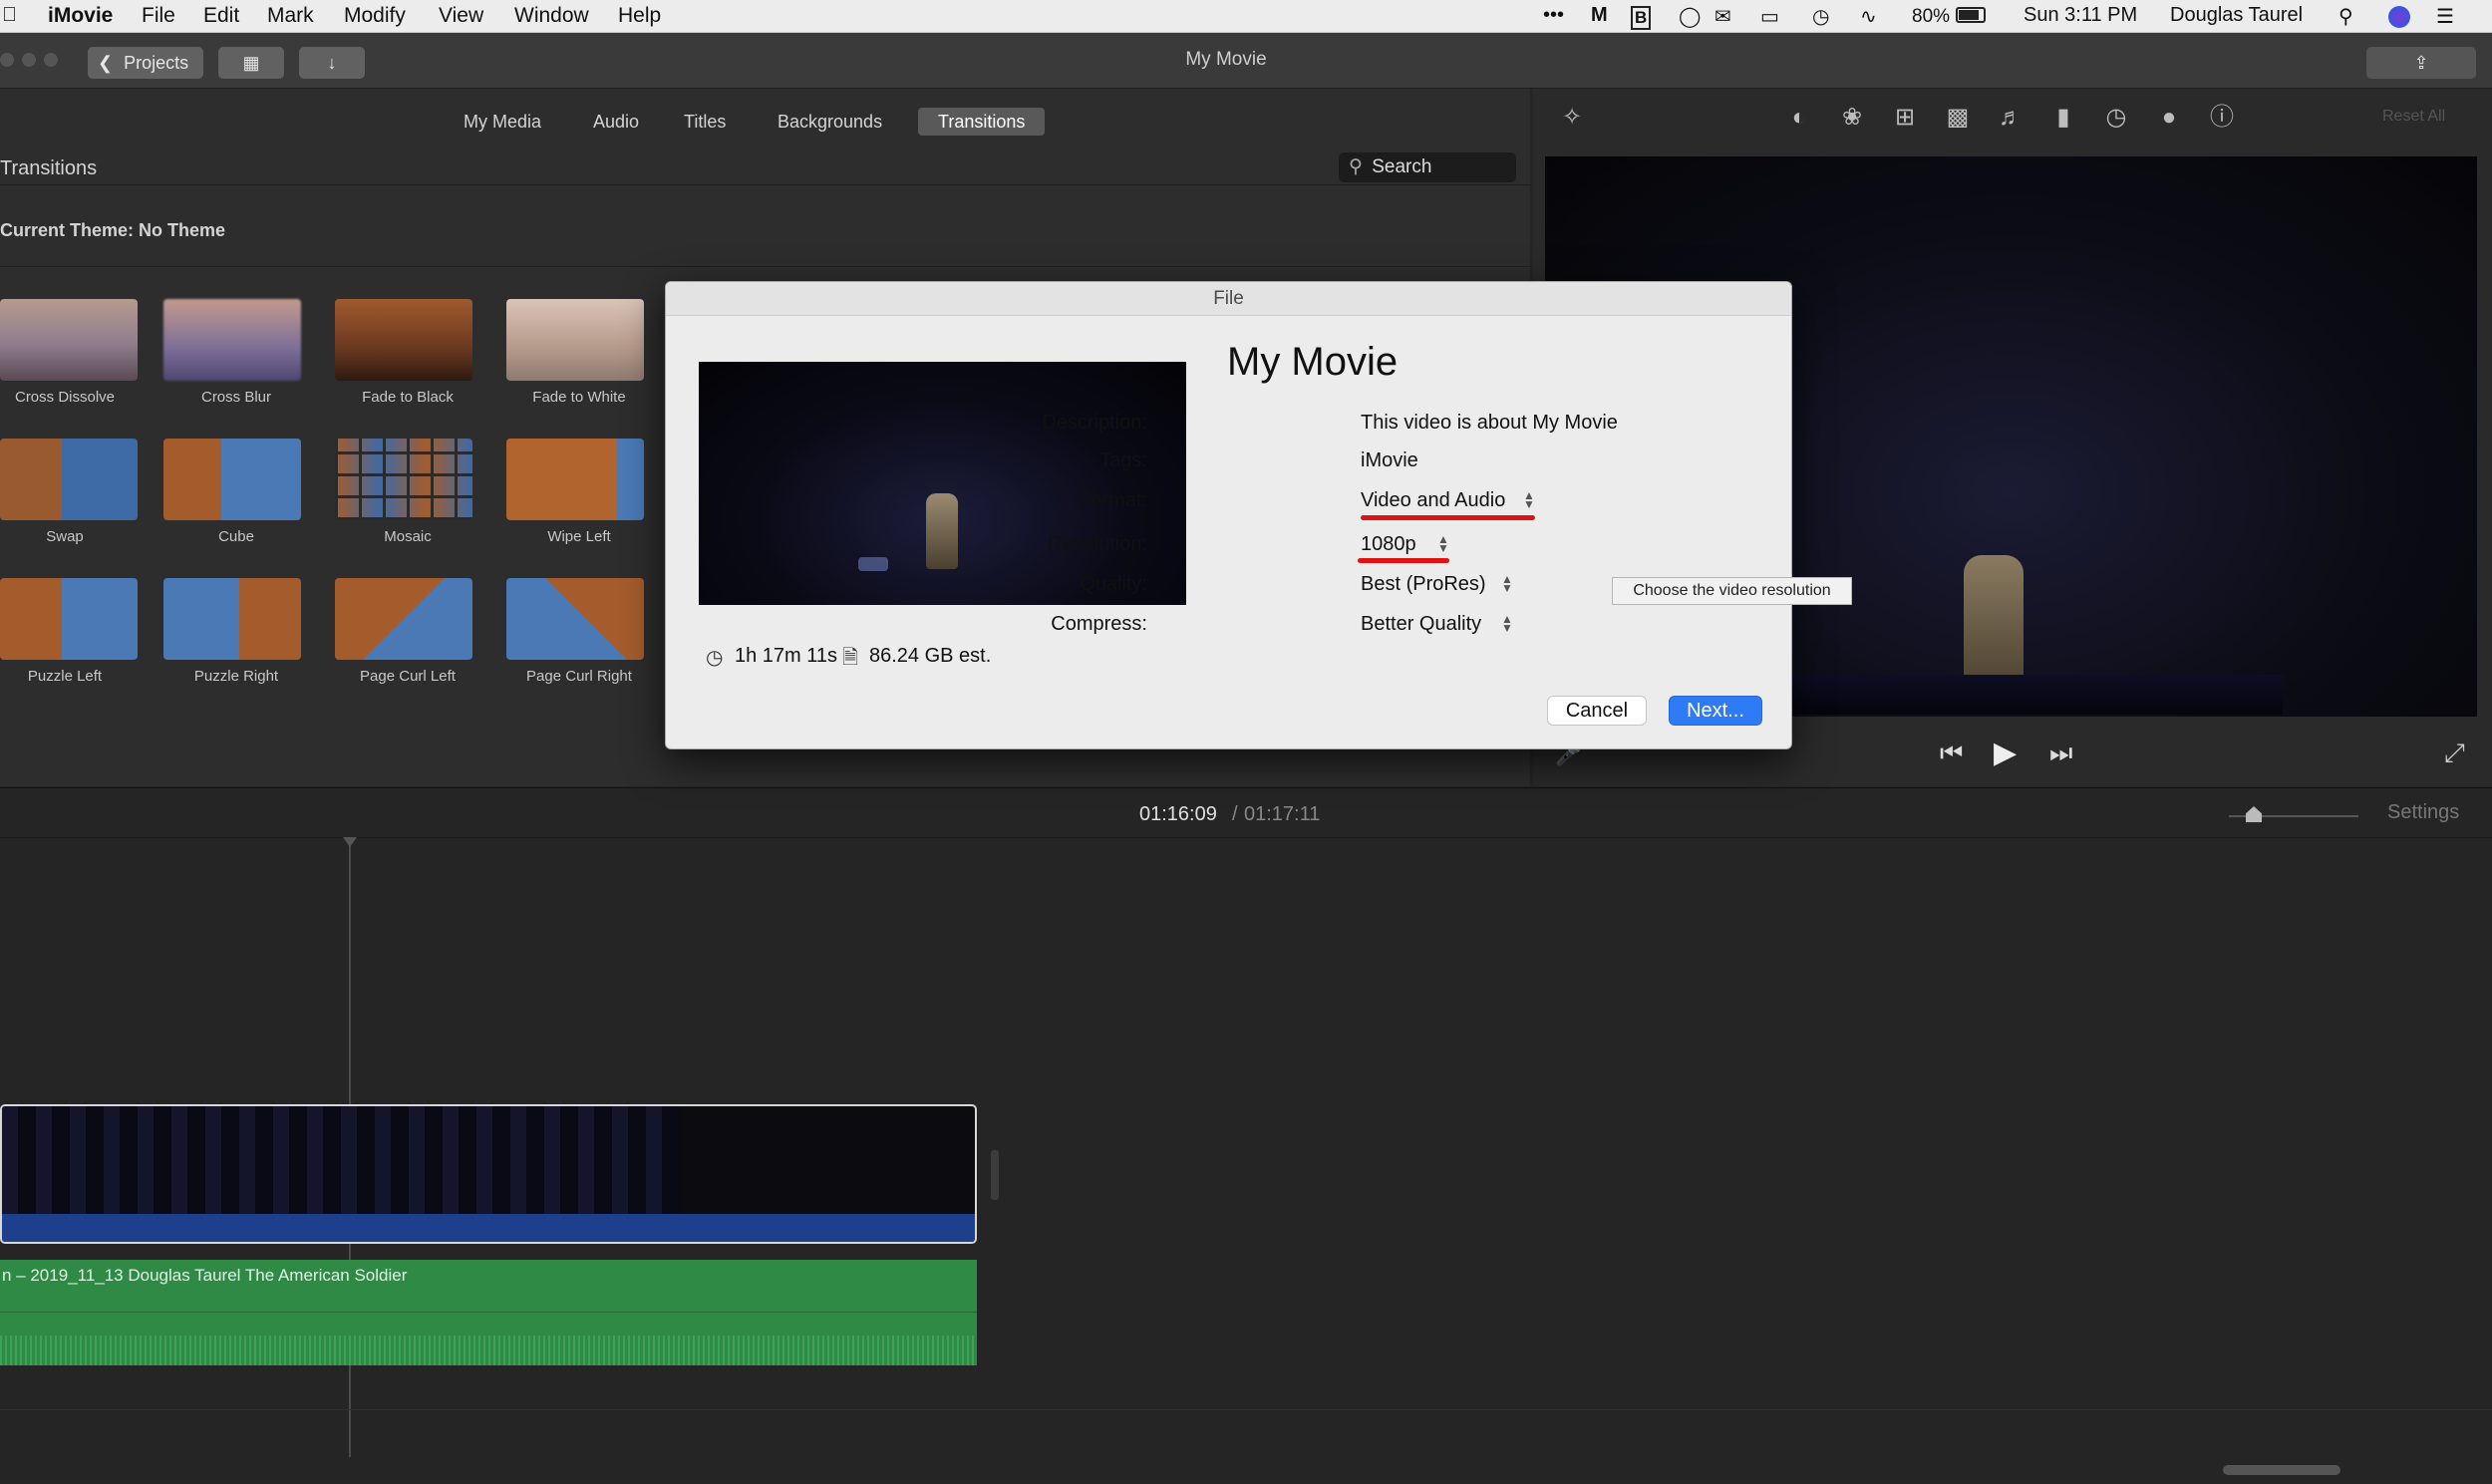  Describe the element at coordinates (2080, 15) in the screenshot. I see `menubar-clock: Sun 3:11 PM` at that location.